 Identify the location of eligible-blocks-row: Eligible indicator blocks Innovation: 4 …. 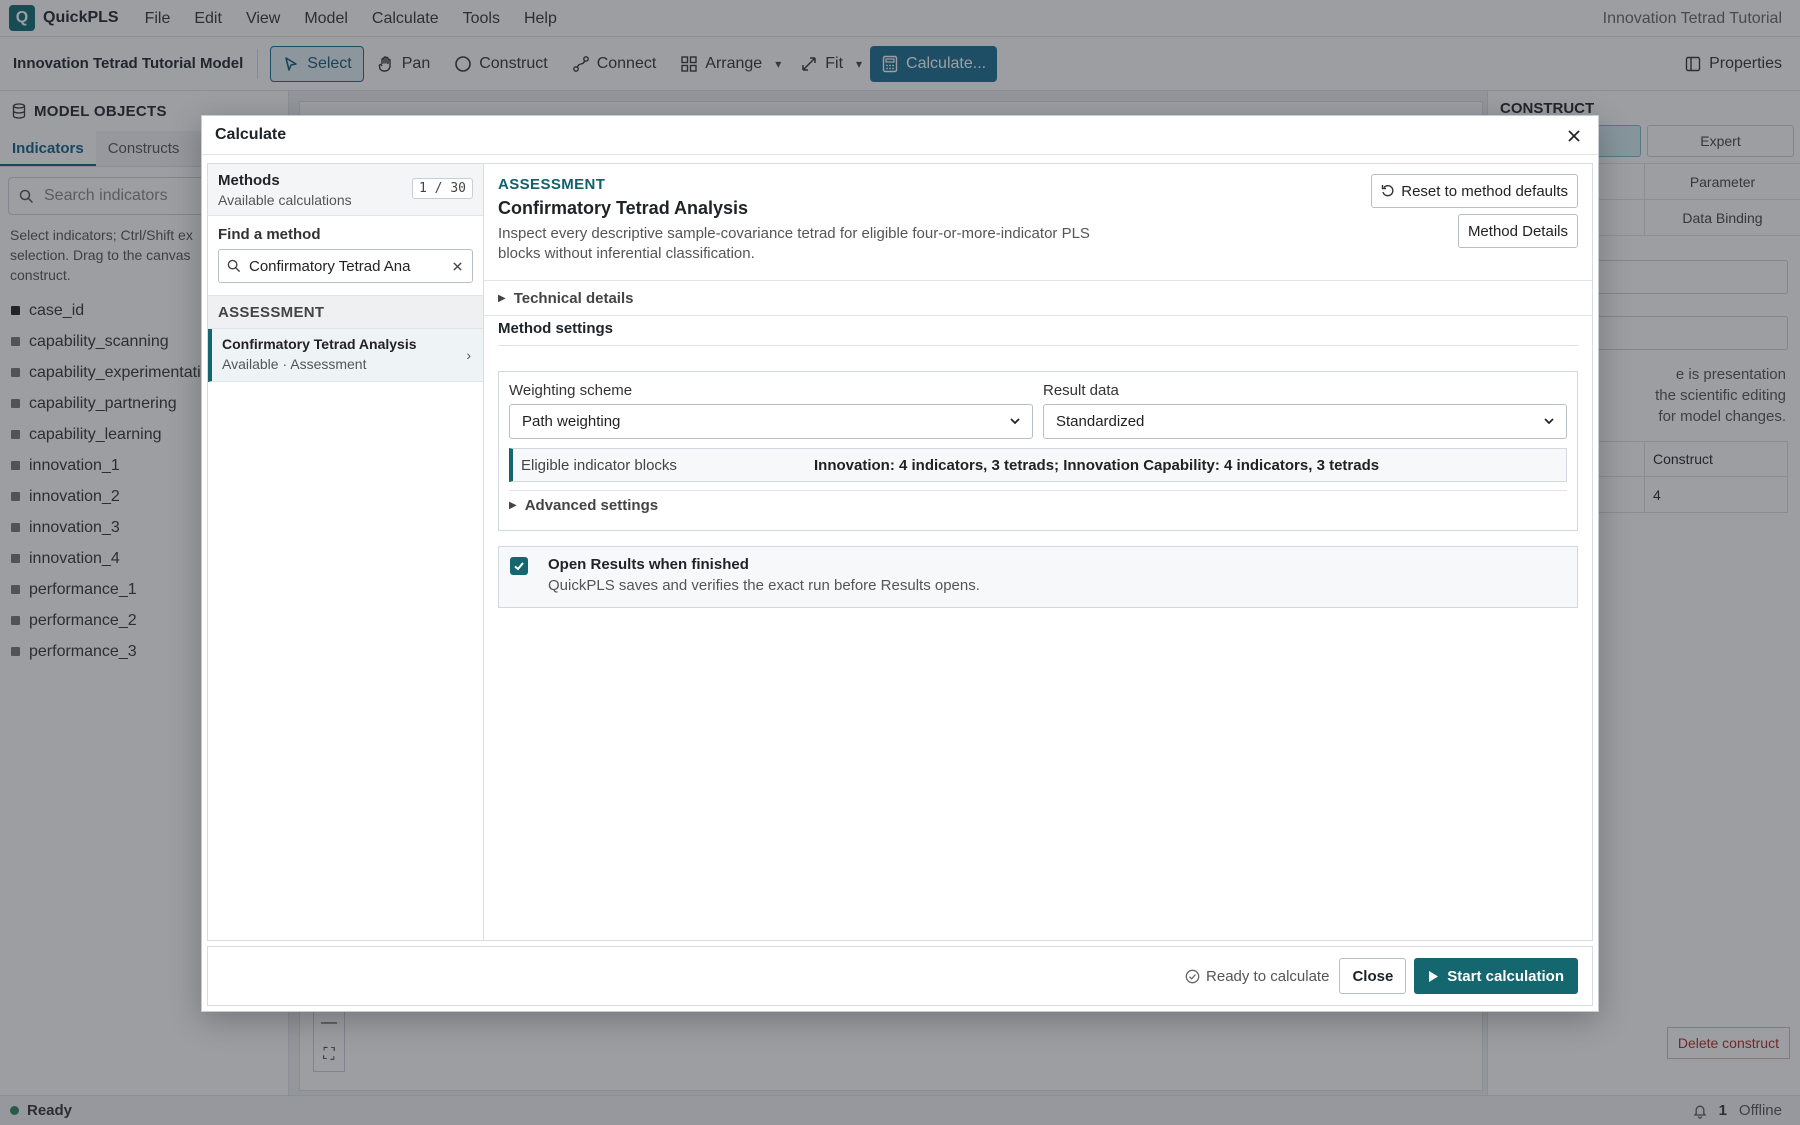
(1038, 465).